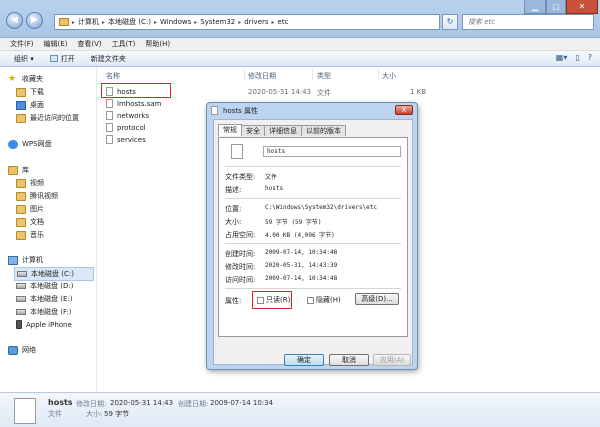  Describe the element at coordinates (37, 105) in the screenshot. I see `sidebar-item-label: 桌面` at that location.